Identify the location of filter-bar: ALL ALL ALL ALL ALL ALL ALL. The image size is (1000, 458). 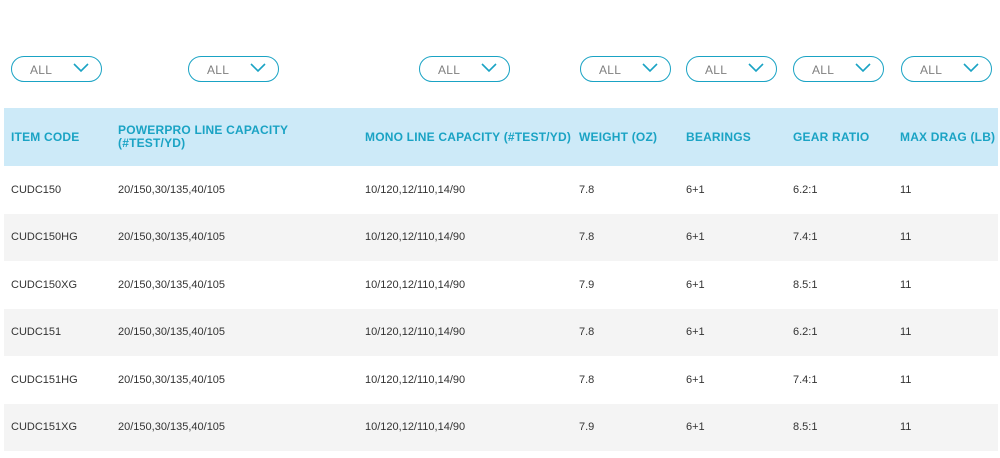
(500, 71).